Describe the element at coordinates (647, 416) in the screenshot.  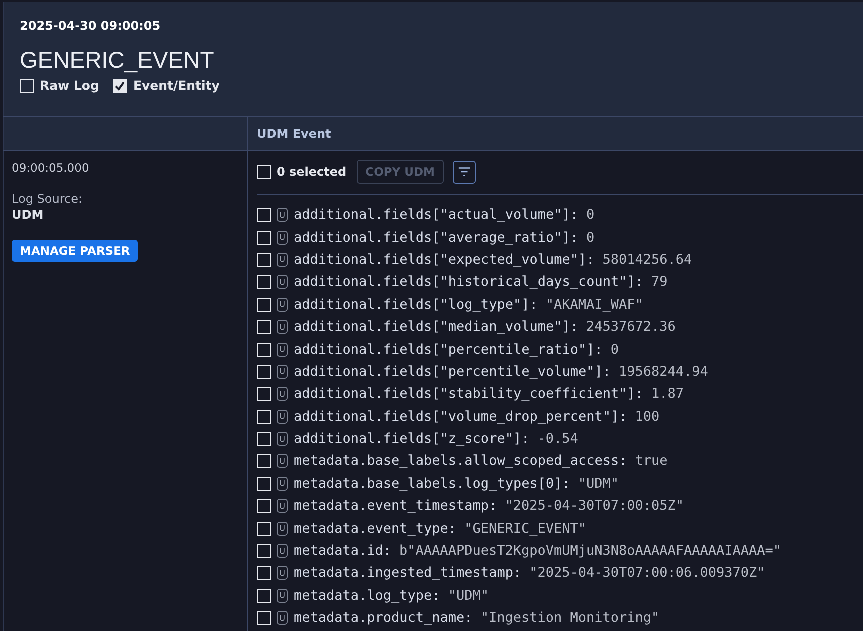
I see `field-value: 100` at that location.